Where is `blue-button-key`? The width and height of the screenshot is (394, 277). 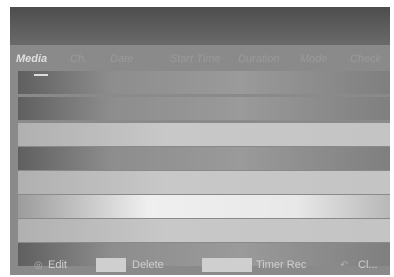
blue-button-key is located at coordinates (227, 265).